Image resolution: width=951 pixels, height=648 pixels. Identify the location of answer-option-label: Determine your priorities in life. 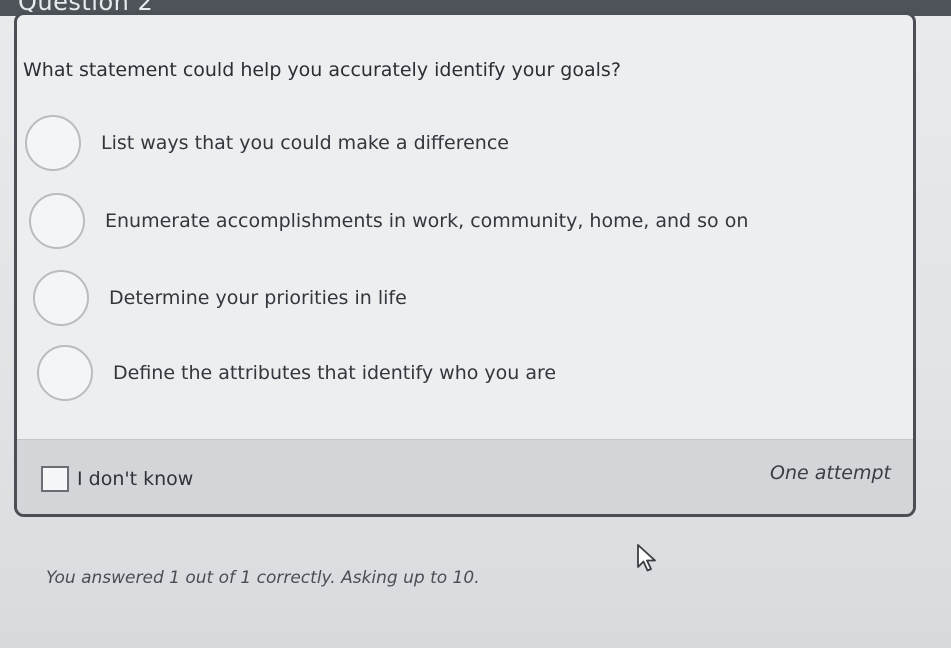
(258, 298).